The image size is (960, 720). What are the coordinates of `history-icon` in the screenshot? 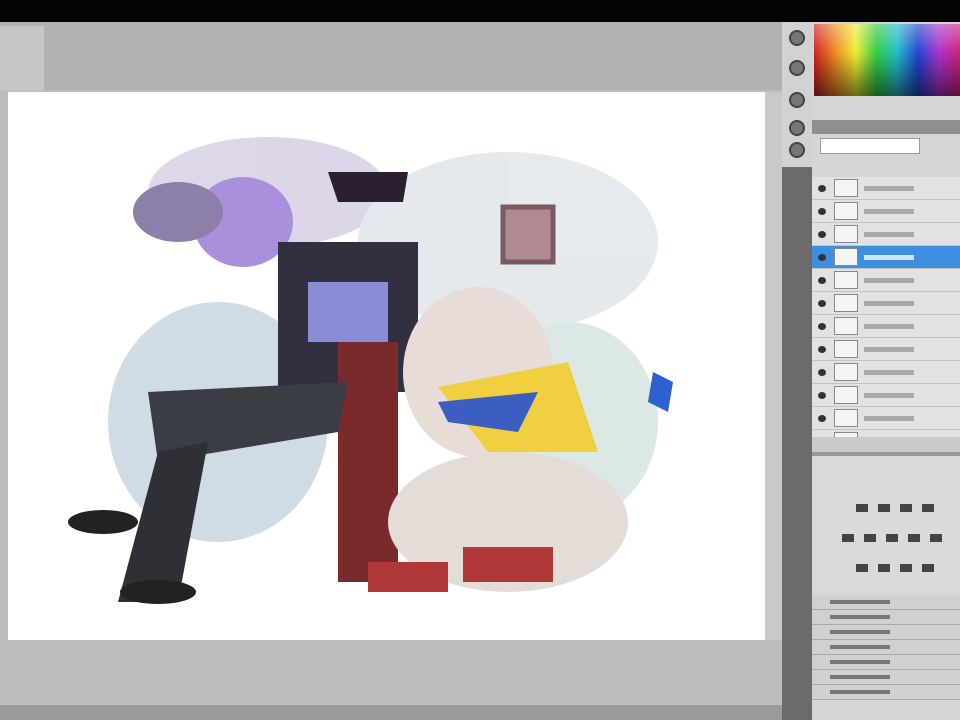 It's located at (797, 100).